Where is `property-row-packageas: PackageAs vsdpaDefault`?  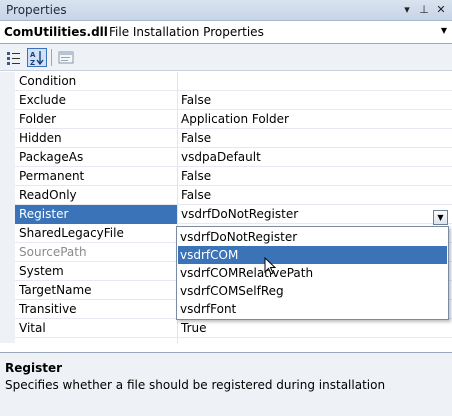
property-row-packageas: PackageAs vsdpaDefault is located at coordinates (233, 157).